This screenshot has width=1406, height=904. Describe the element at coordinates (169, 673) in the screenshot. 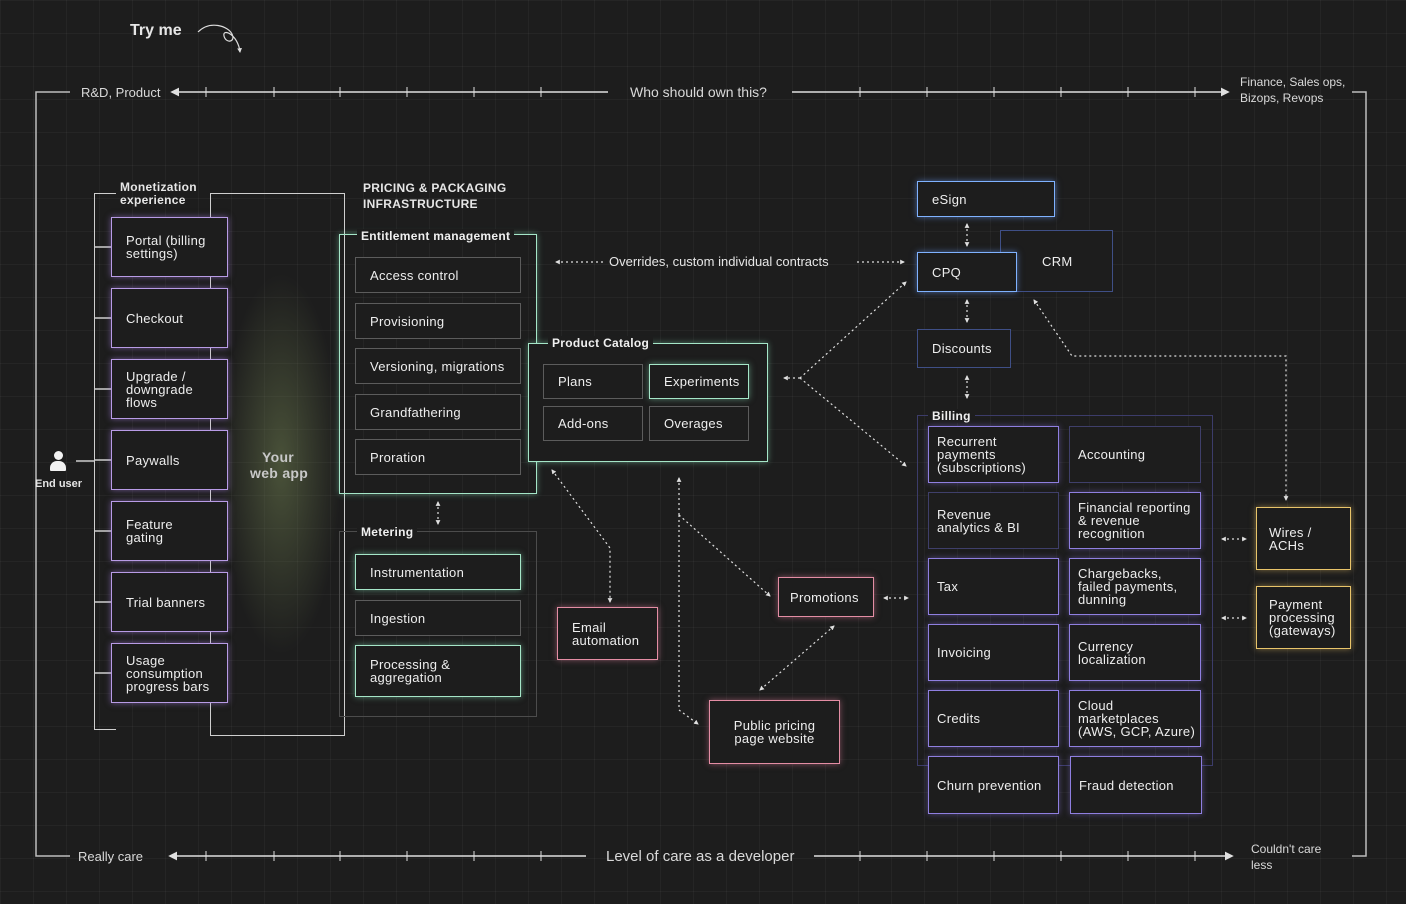

I see `usage-progress-box: Usage consumption progress bars` at that location.